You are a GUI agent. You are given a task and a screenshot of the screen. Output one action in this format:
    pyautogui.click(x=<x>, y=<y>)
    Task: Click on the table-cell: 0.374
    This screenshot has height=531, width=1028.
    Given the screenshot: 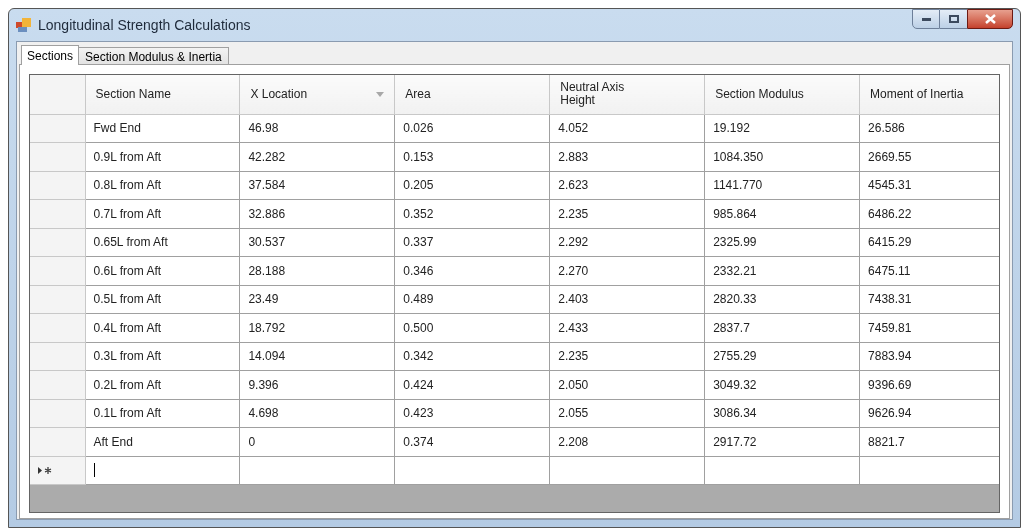 What is the action you would take?
    pyautogui.click(x=472, y=441)
    